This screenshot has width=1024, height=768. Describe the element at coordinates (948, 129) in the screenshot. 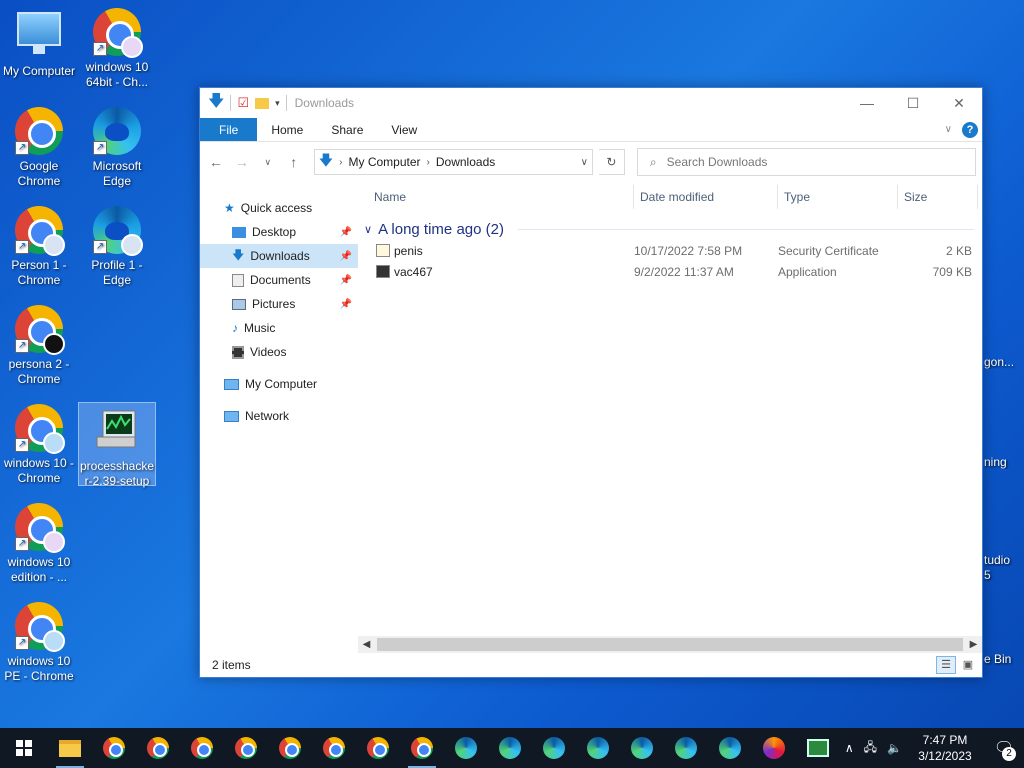

I see `expand-ribbon-icon: ∨` at that location.